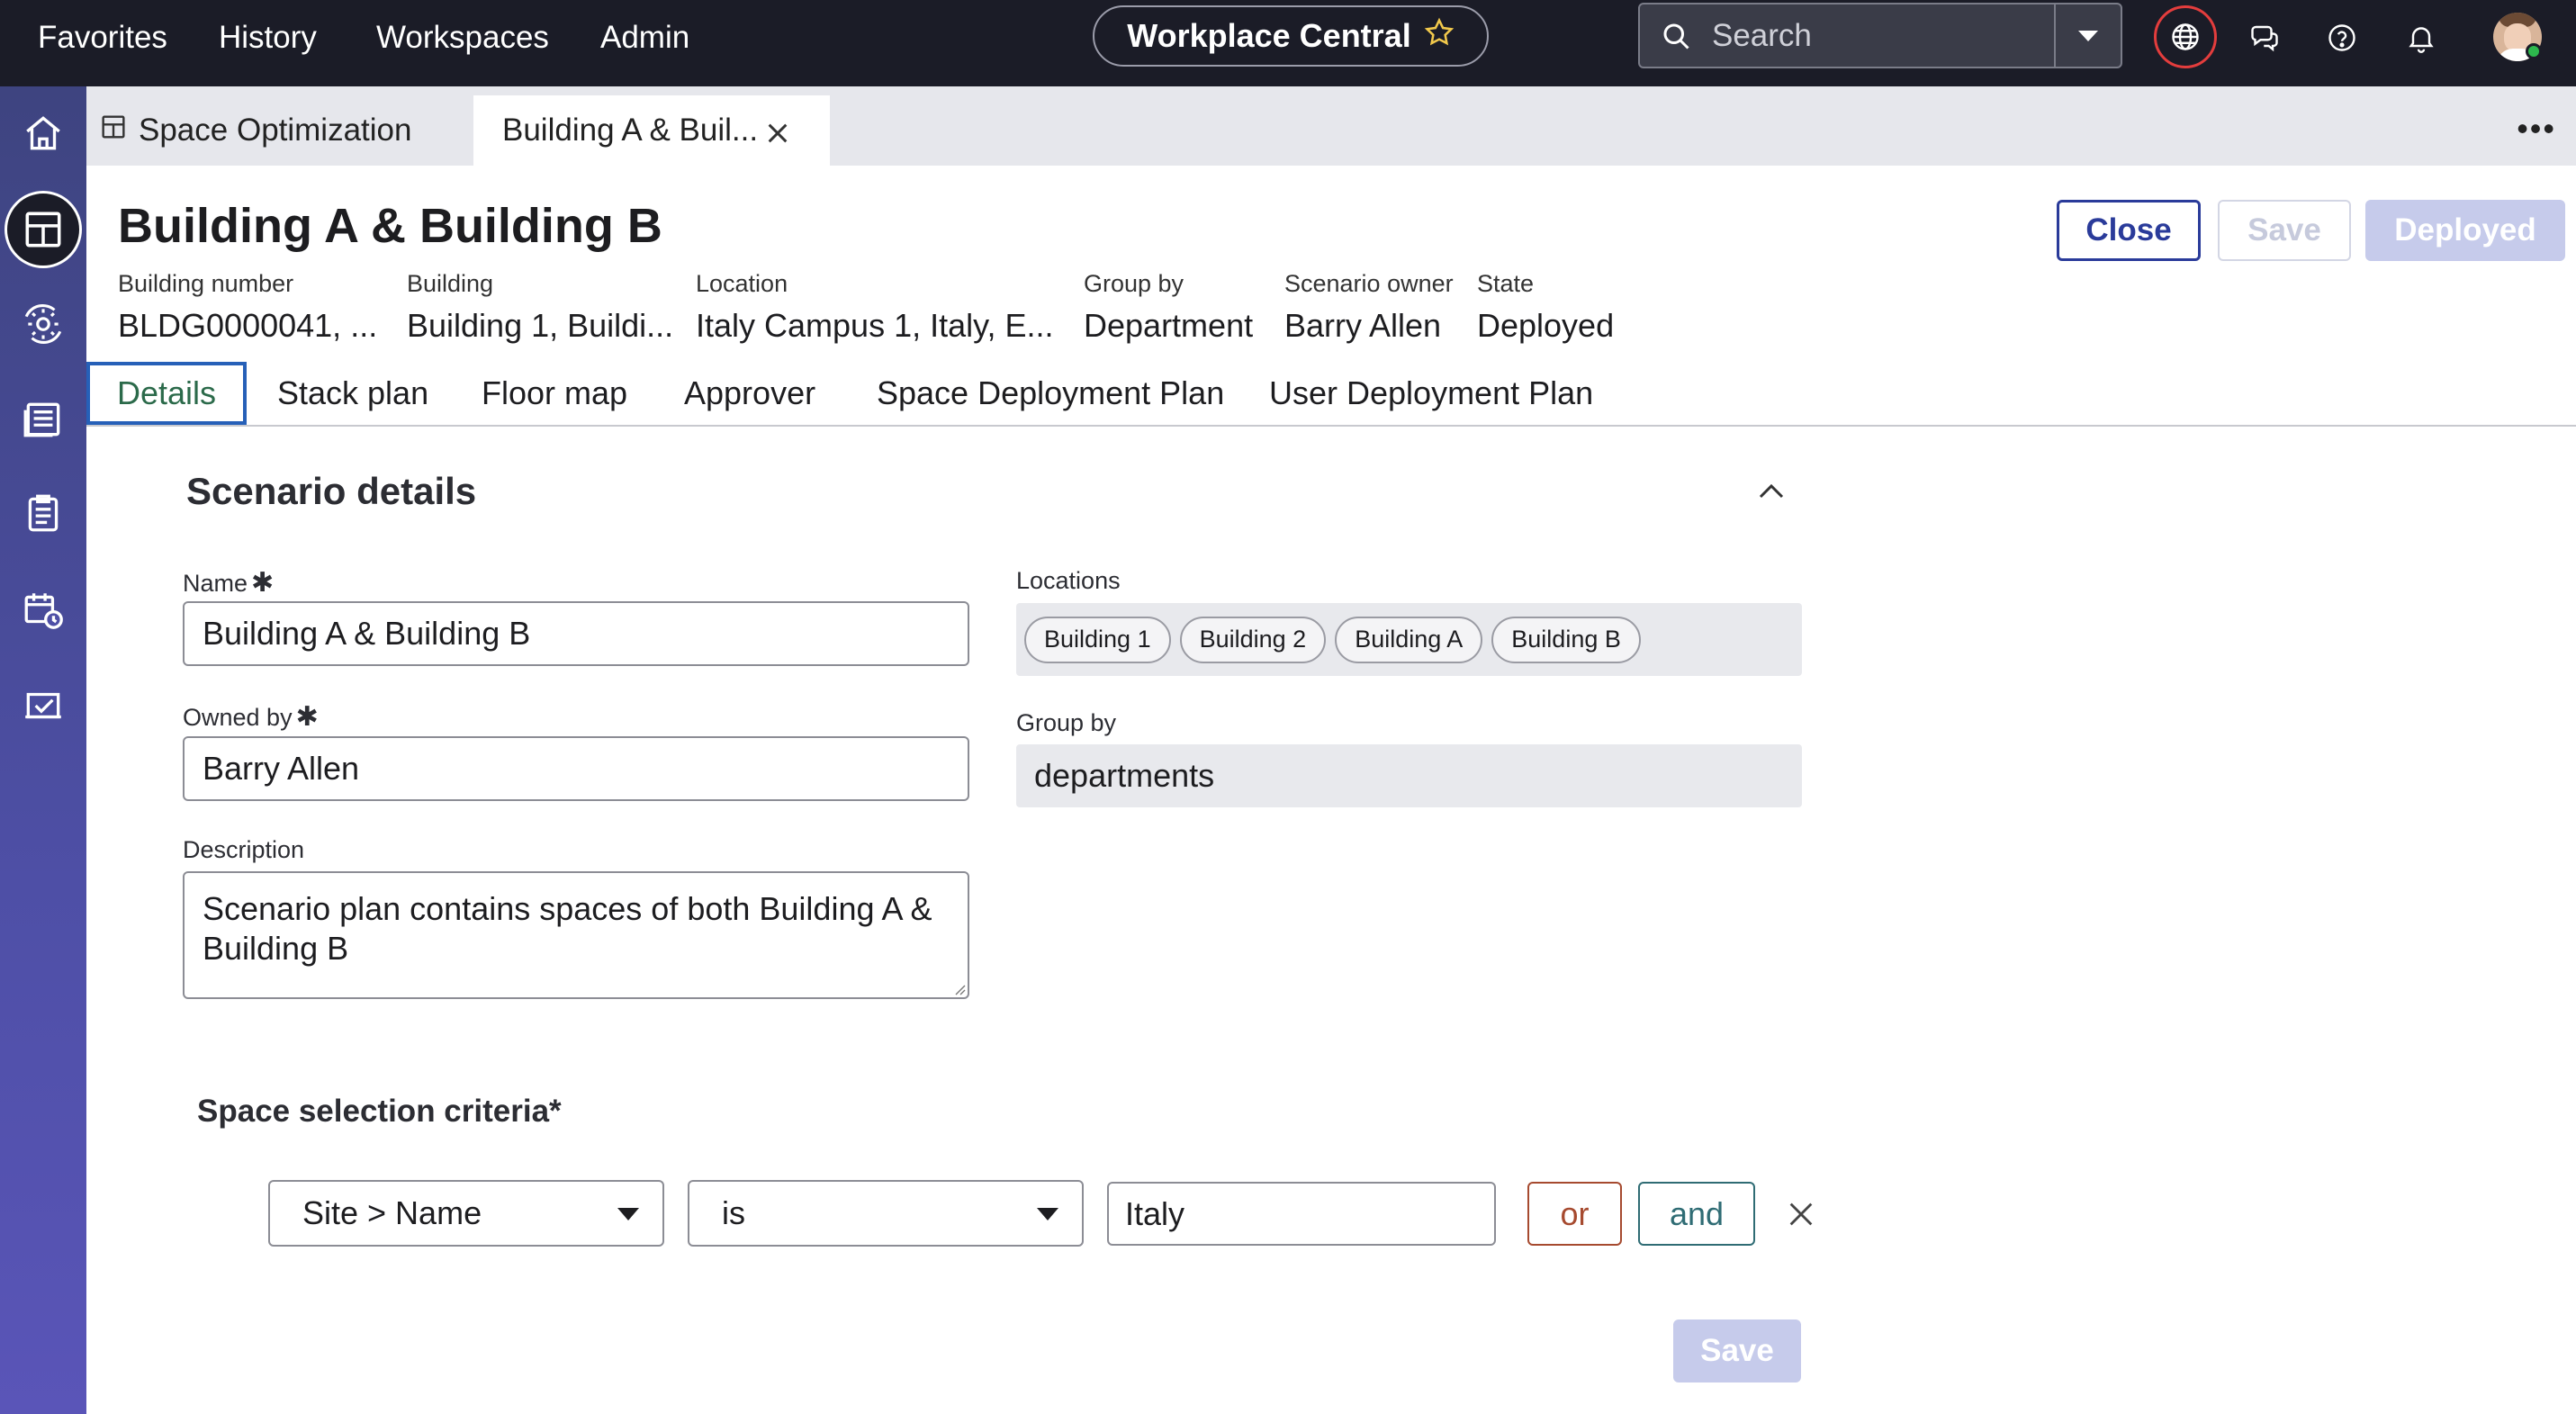  What do you see at coordinates (43, 419) in the screenshot?
I see `list-icon` at bounding box center [43, 419].